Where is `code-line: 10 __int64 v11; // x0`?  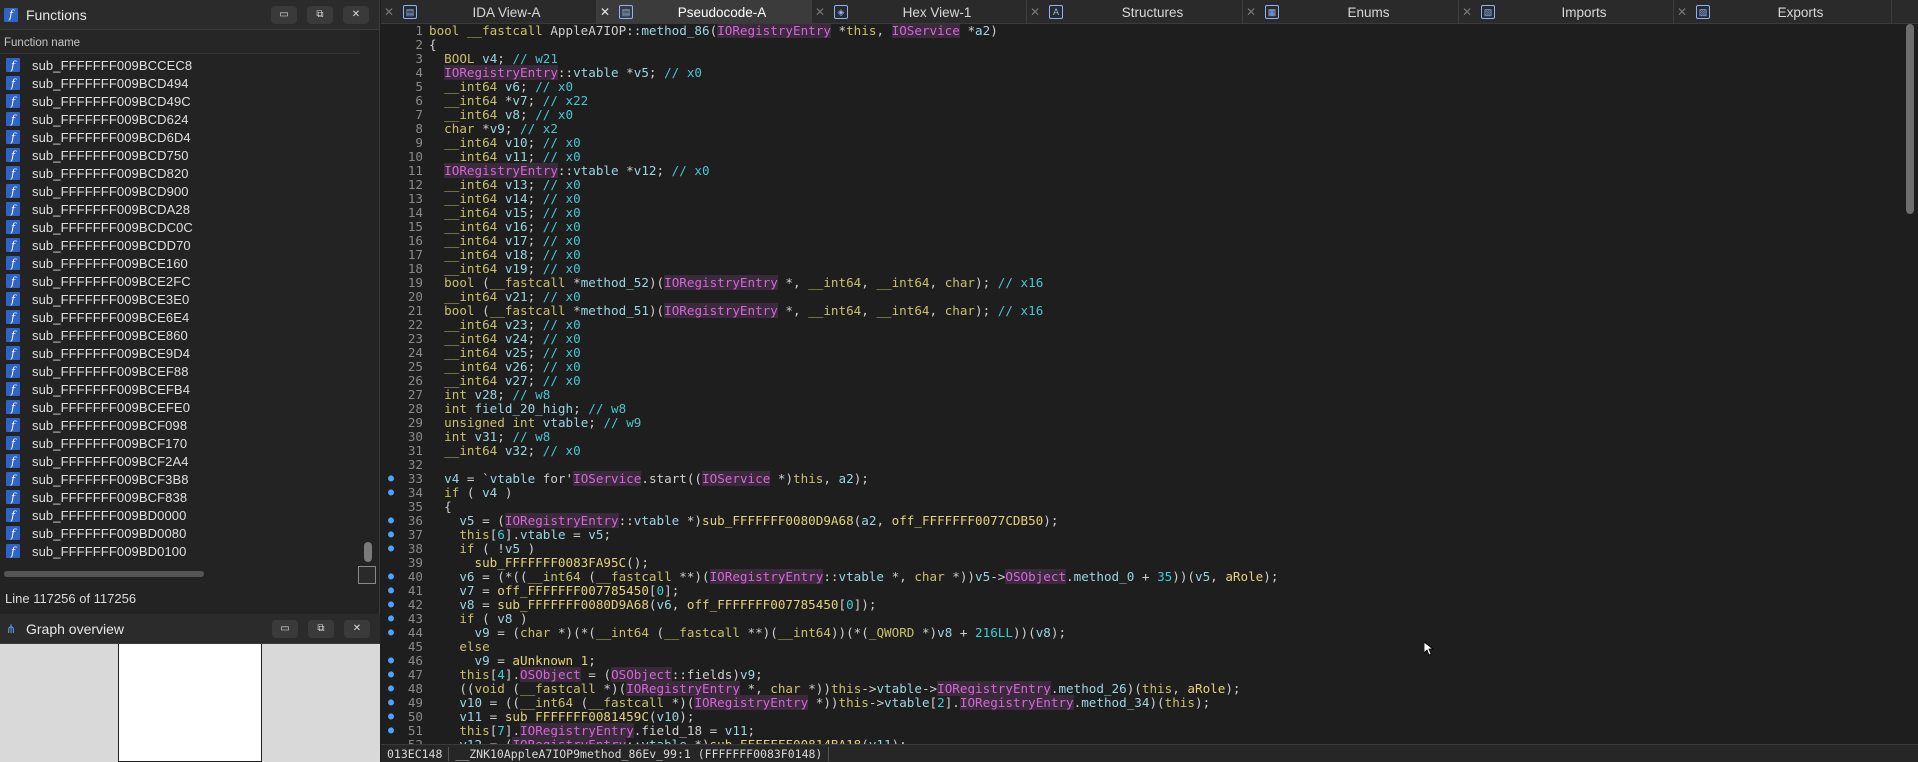 code-line: 10 __int64 v11; // x0 is located at coordinates (1141, 157).